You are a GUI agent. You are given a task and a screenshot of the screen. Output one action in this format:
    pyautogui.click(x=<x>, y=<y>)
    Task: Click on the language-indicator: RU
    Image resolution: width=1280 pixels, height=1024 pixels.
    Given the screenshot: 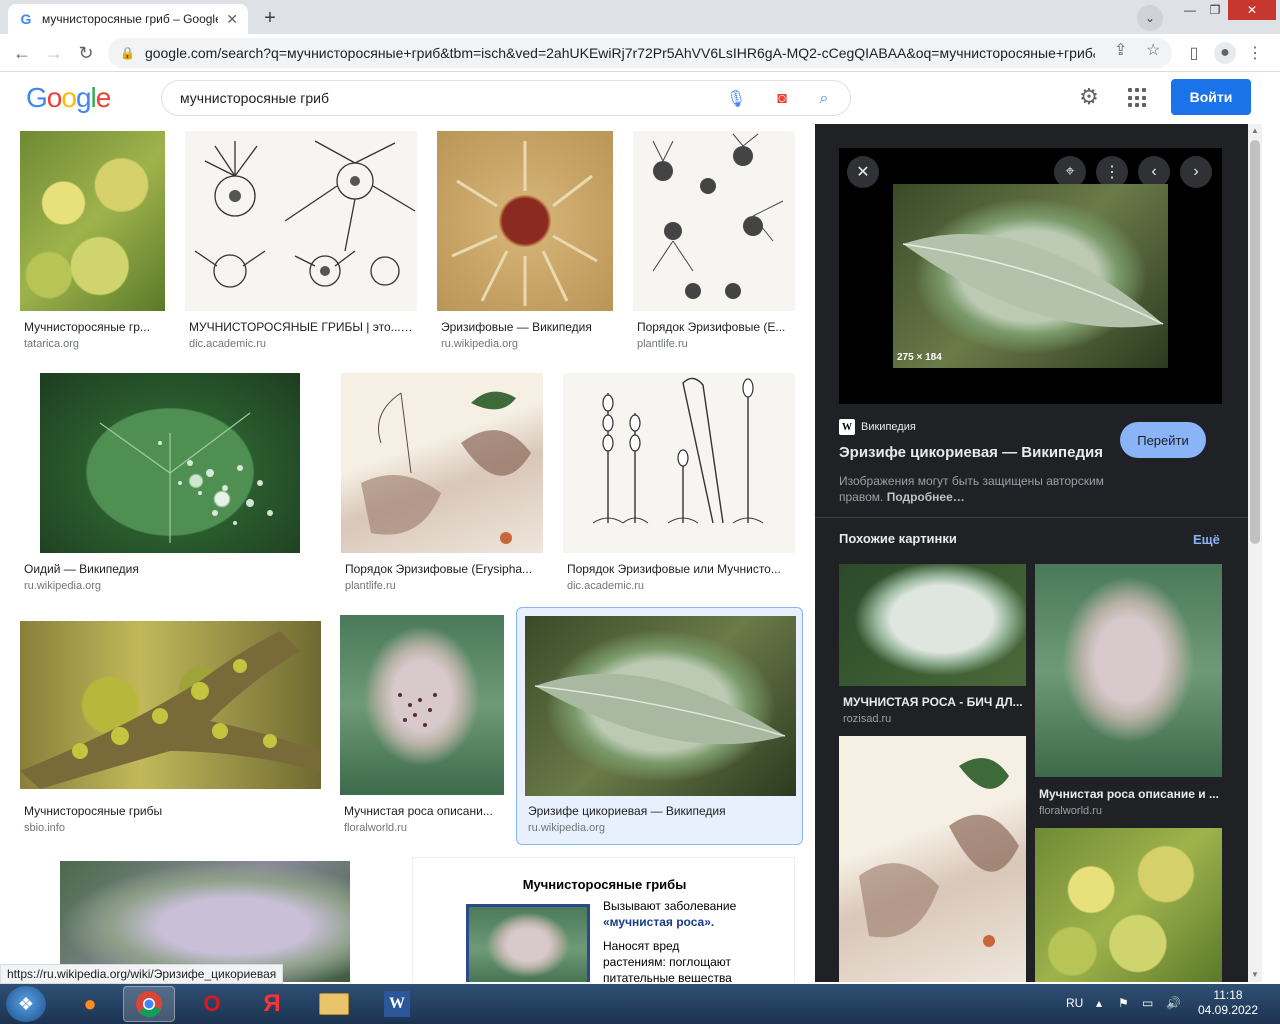 What is the action you would take?
    pyautogui.click(x=1074, y=1003)
    